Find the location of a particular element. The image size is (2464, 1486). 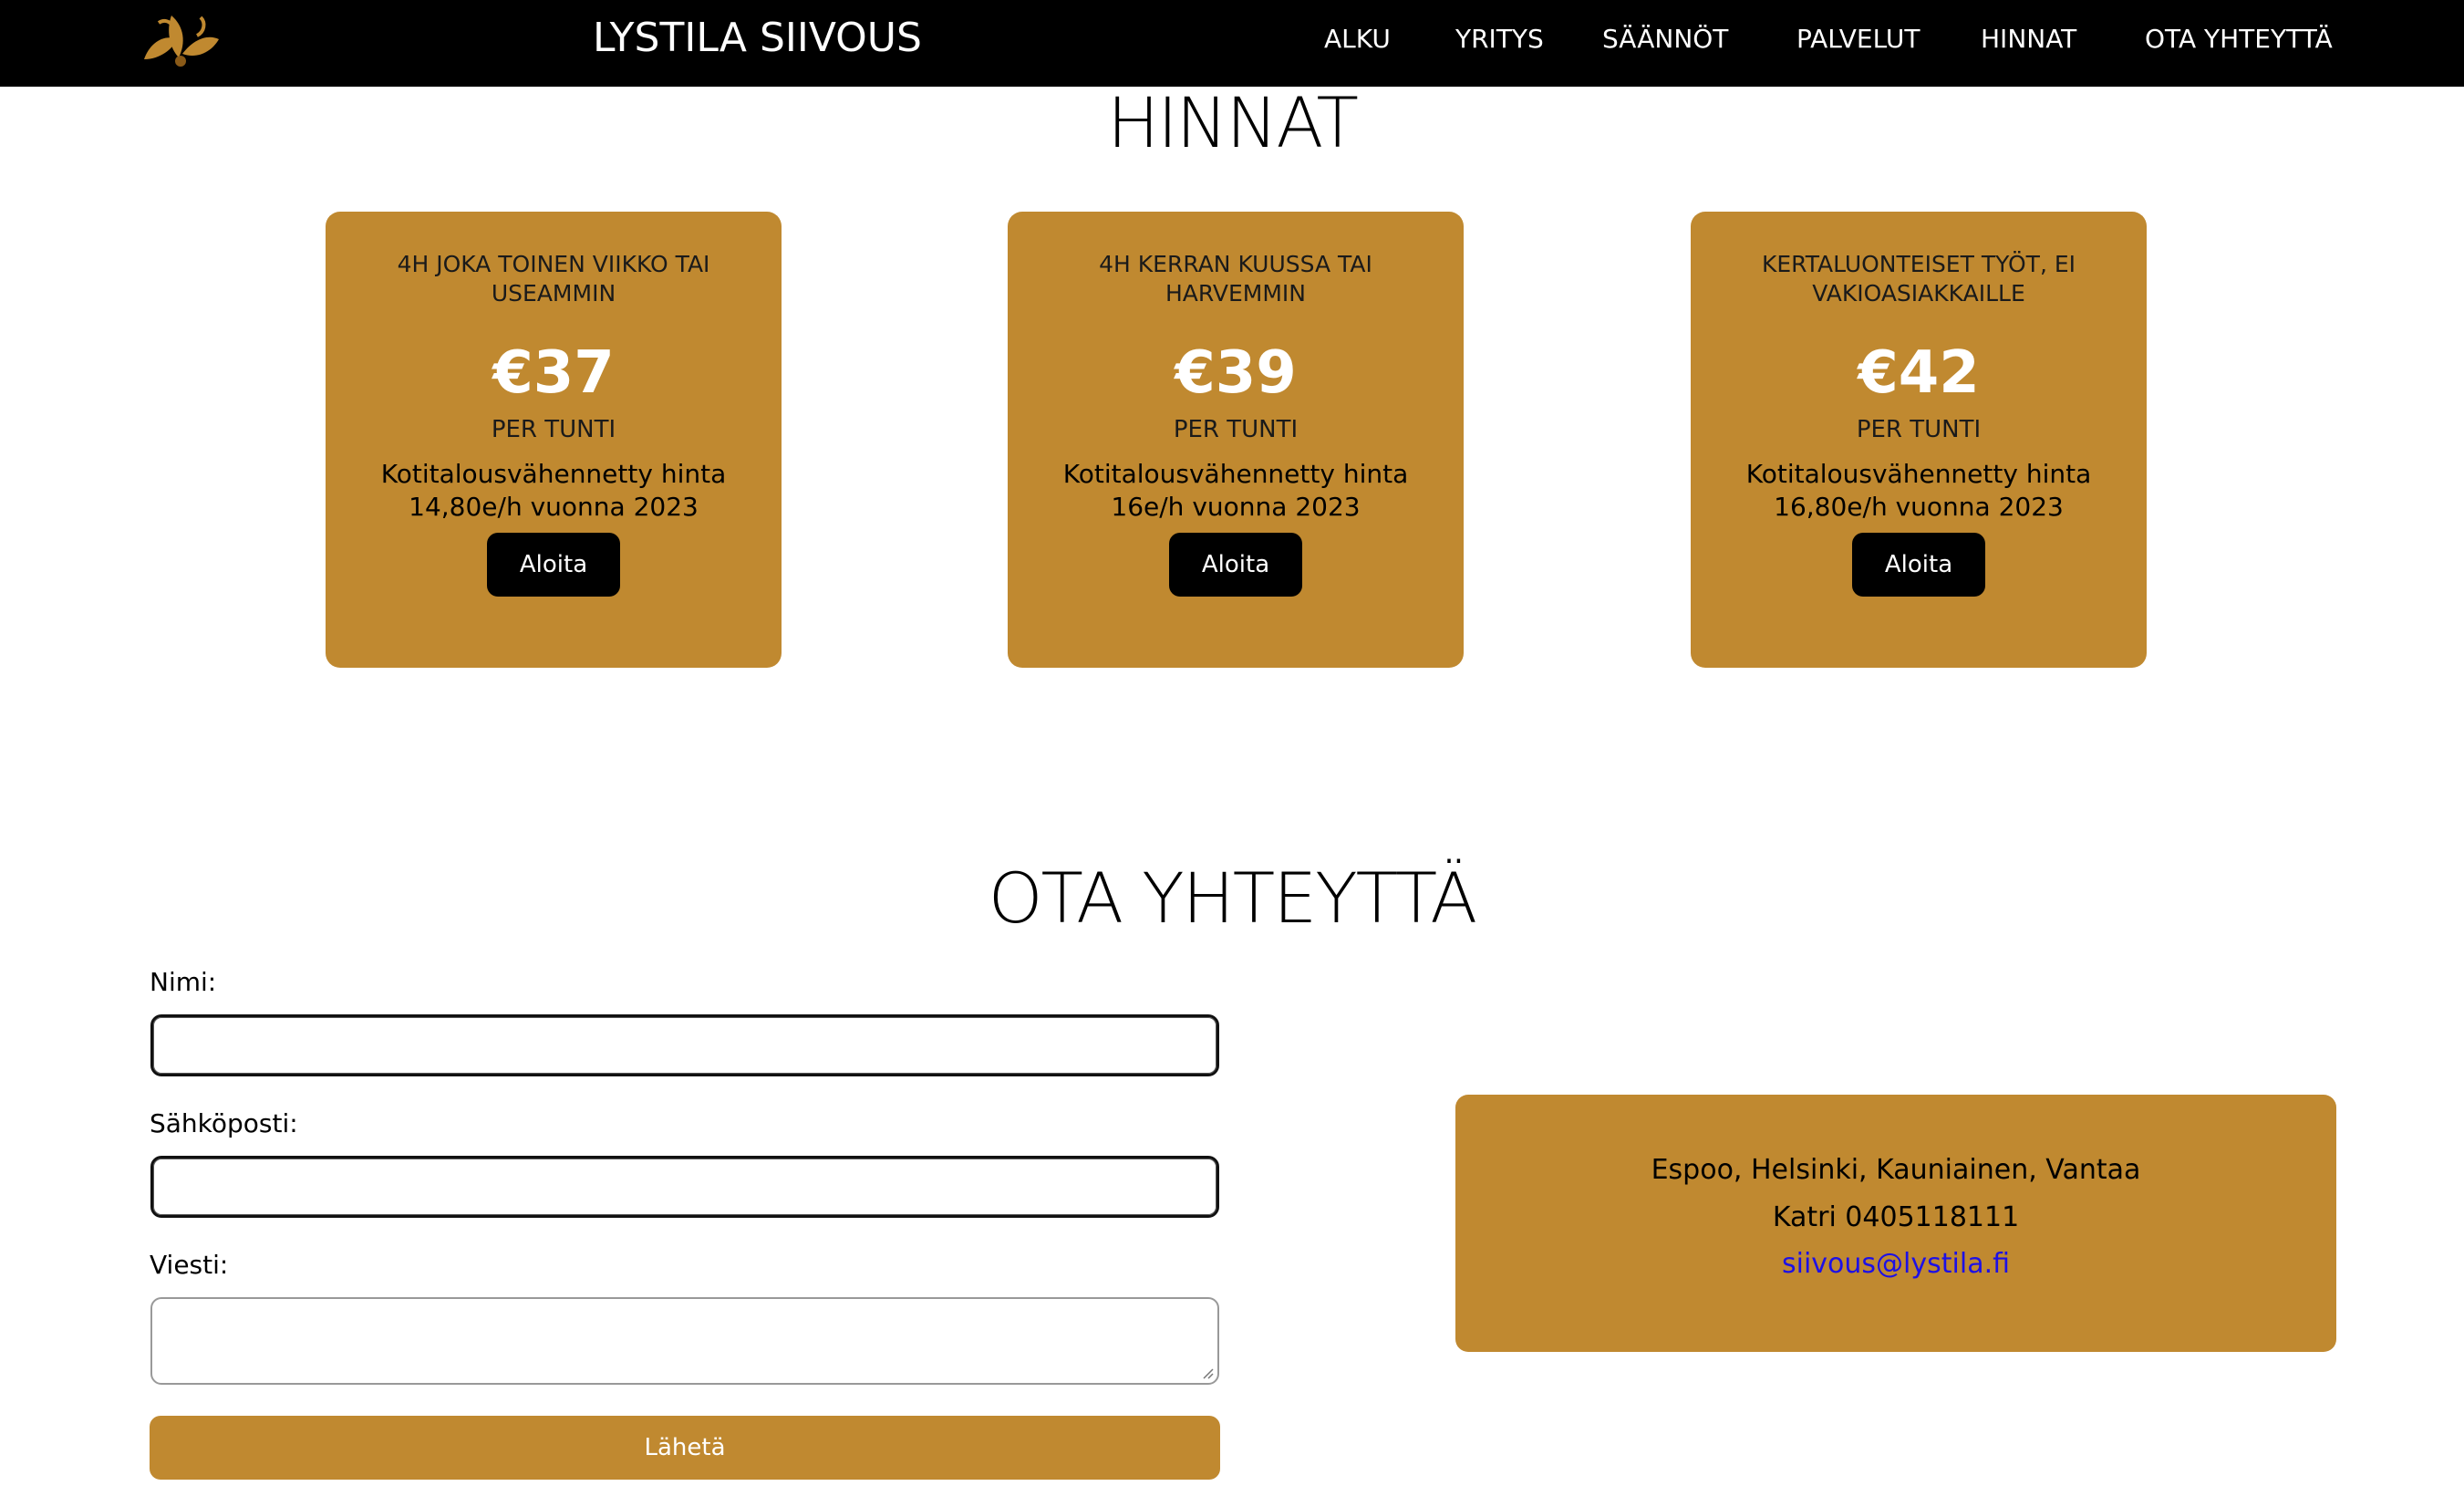

resize-grip-icon is located at coordinates (1207, 1372).